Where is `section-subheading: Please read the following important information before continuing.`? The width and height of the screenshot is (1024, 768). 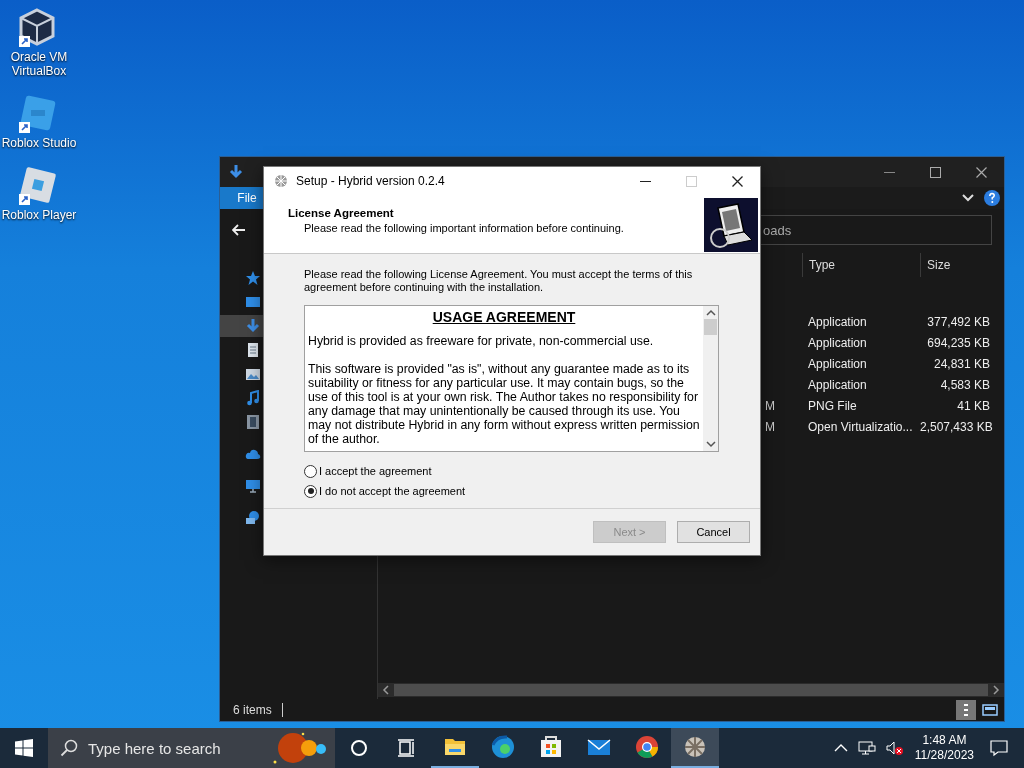
section-subheading: Please read the following important information before continuing. is located at coordinates (464, 228).